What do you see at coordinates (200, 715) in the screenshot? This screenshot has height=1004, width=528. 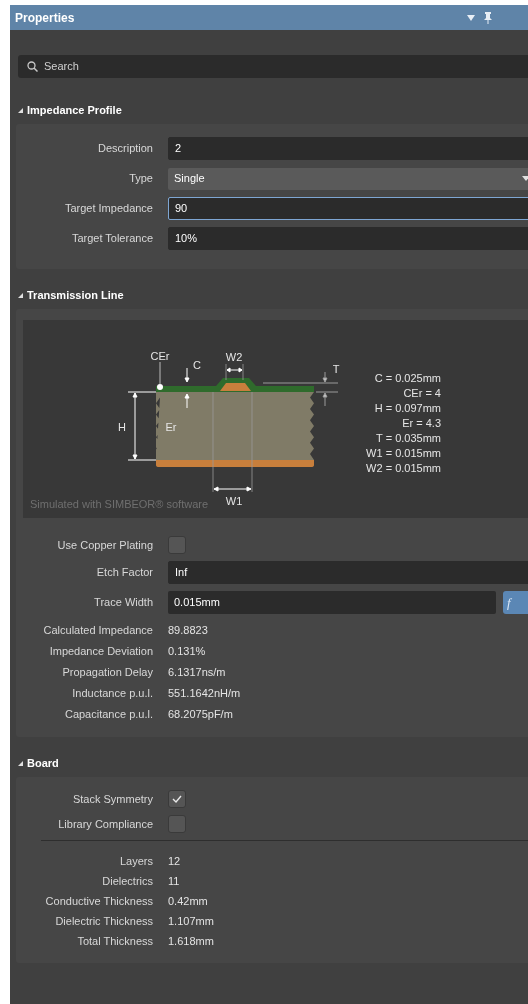 I see `field-value: 68.2075pF/m` at bounding box center [200, 715].